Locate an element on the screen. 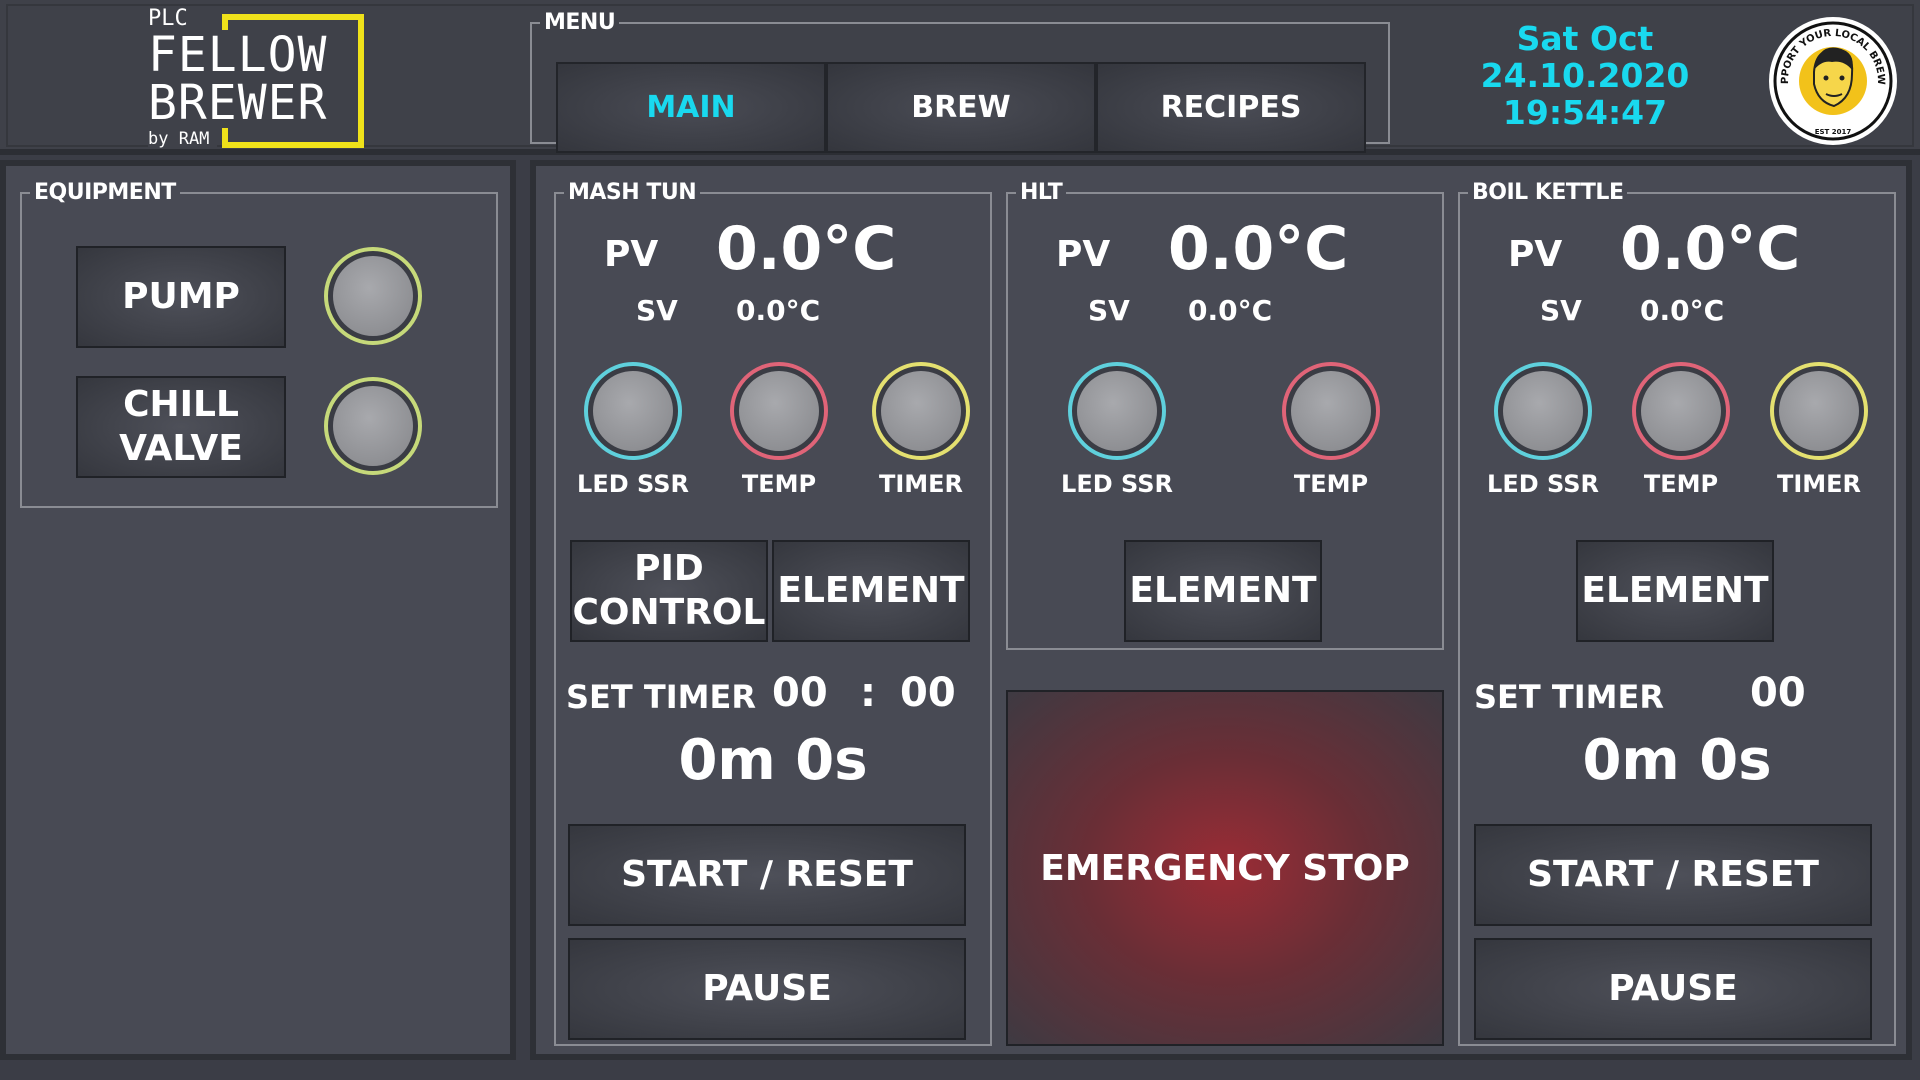  boil-sv-value: 0.0°C is located at coordinates (1682, 310).